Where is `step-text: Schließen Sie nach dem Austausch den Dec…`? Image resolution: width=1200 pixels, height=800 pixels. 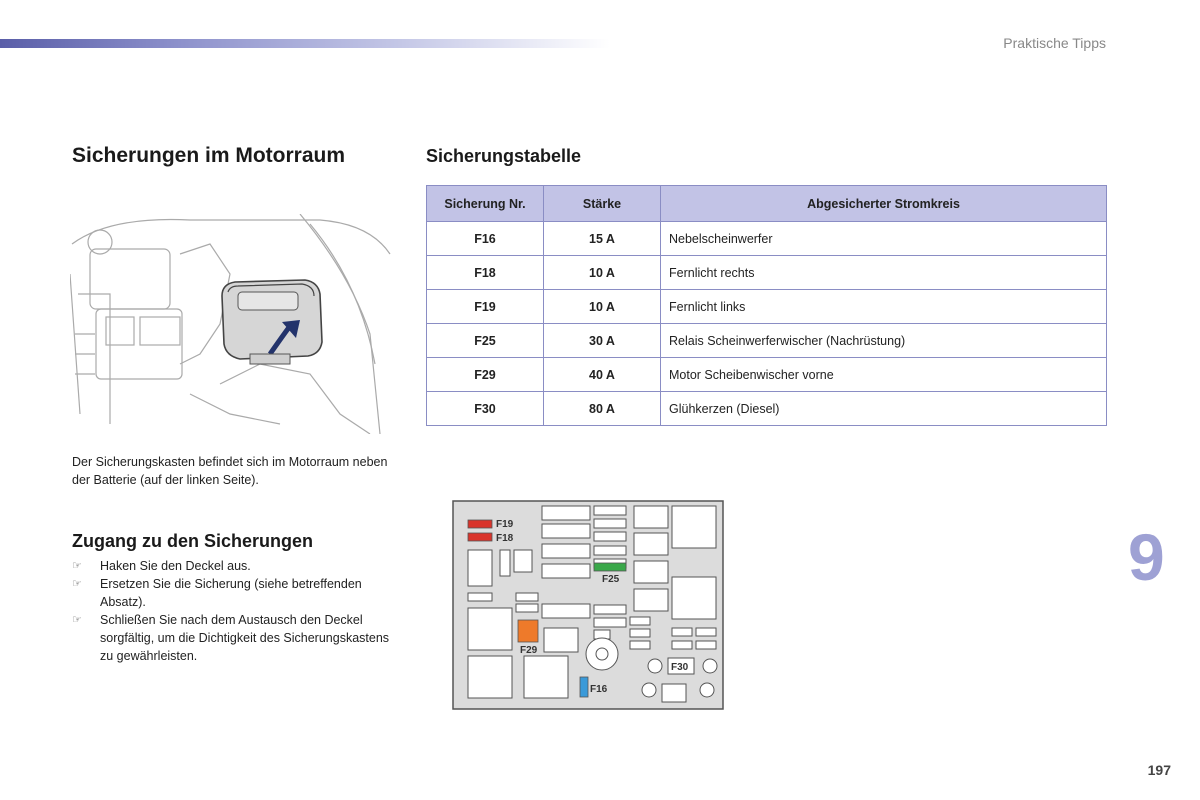
step-text: Schließen Sie nach dem Austausch den Dec… is located at coordinates (245, 638).